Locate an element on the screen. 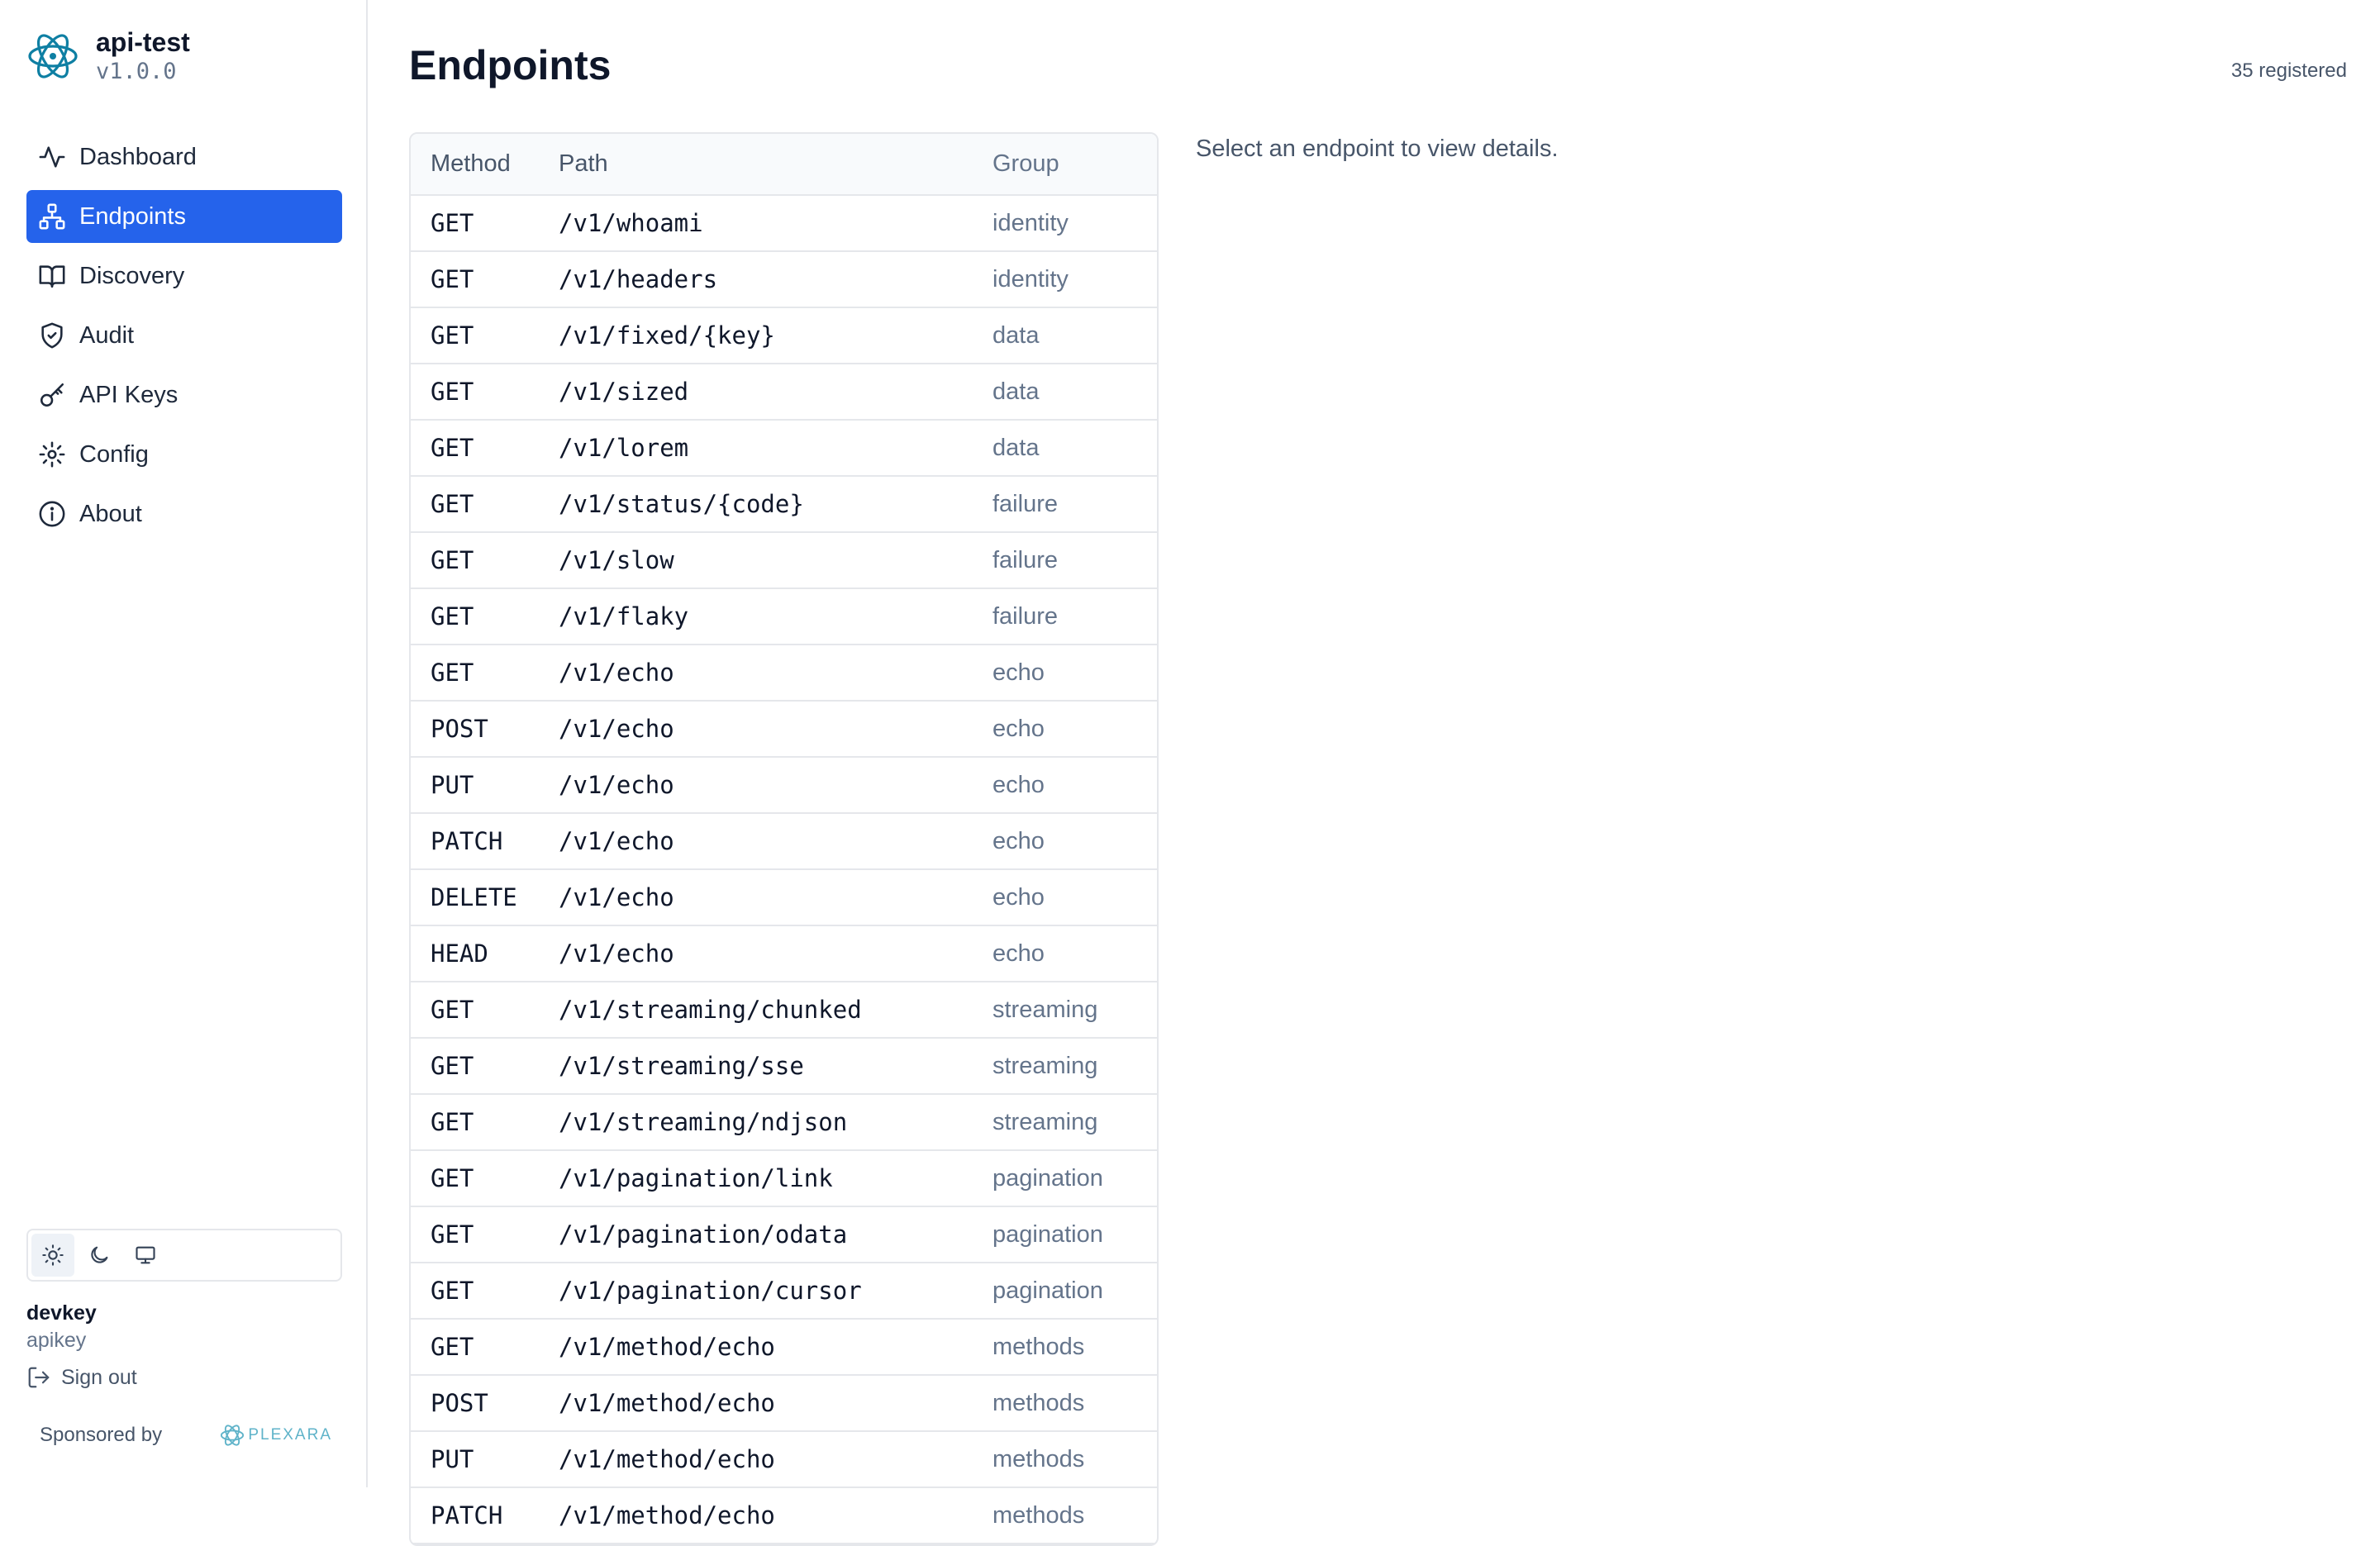  sidebar-item-config: Config is located at coordinates (184, 454).